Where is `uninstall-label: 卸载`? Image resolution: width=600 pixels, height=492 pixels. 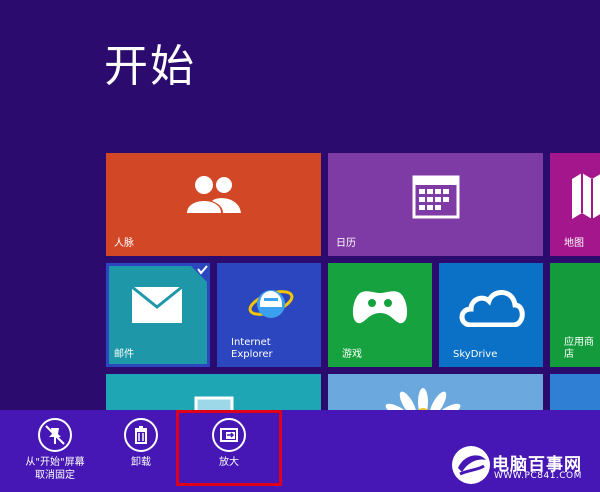
uninstall-label: 卸载 is located at coordinates (141, 462).